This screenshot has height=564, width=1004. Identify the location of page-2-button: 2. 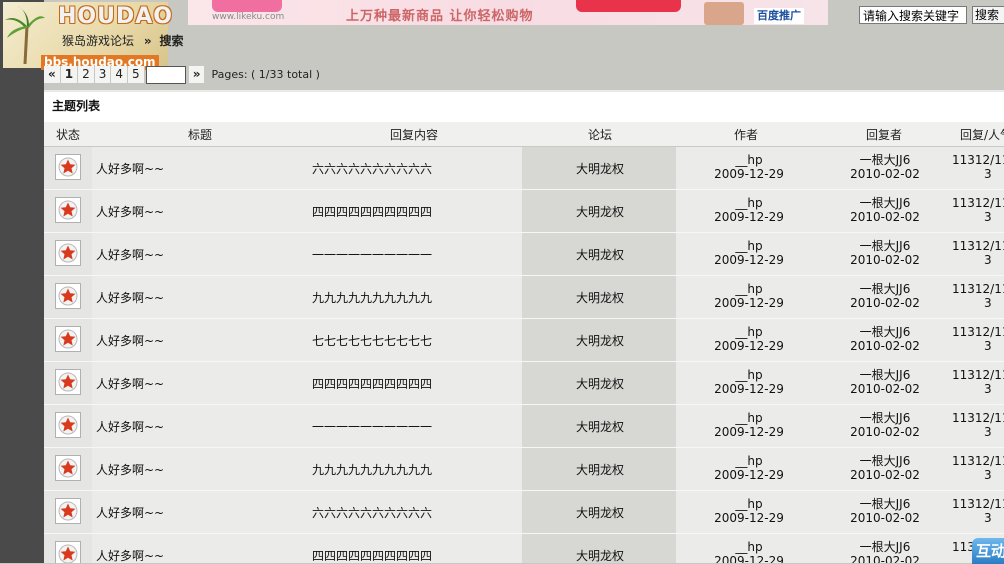
(86, 74).